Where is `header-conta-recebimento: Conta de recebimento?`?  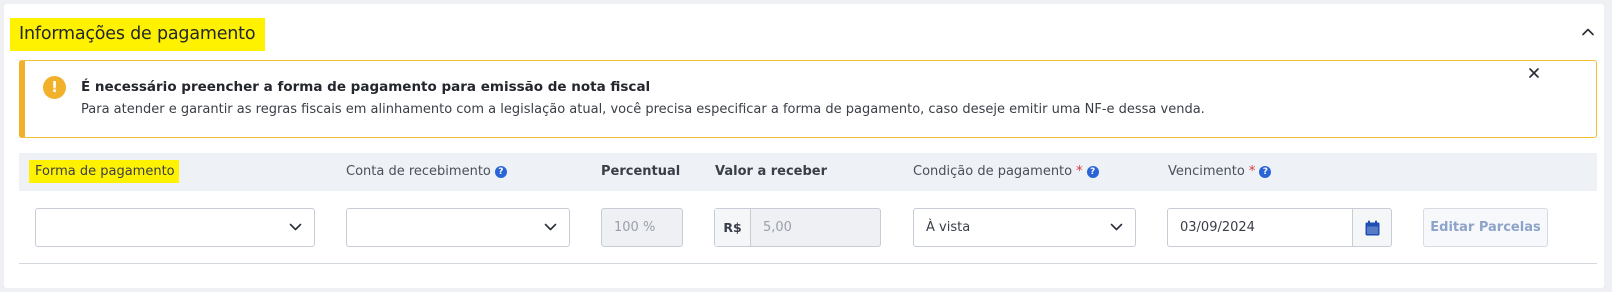
header-conta-recebimento: Conta de recebimento? is located at coordinates (426, 172).